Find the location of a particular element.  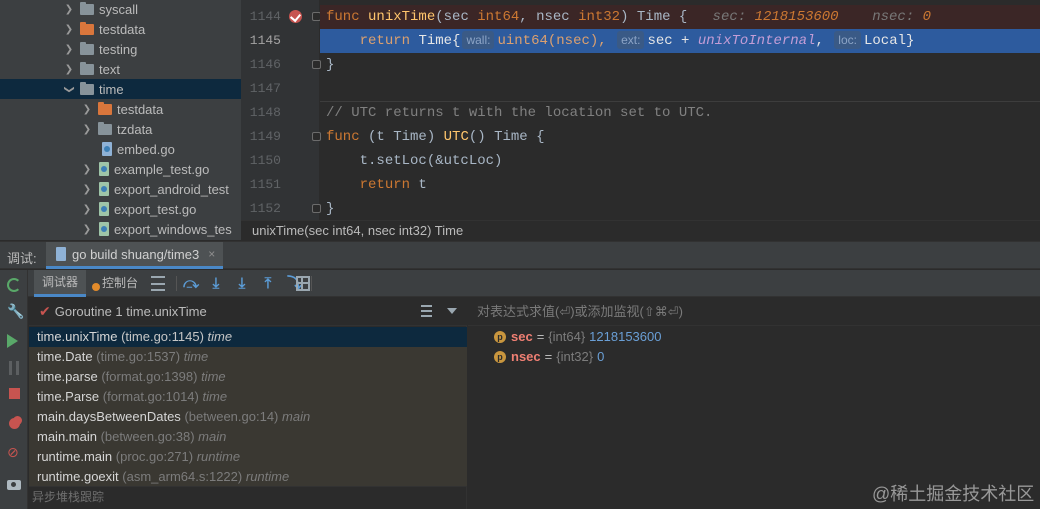

type-name: int64 is located at coordinates (498, 17).